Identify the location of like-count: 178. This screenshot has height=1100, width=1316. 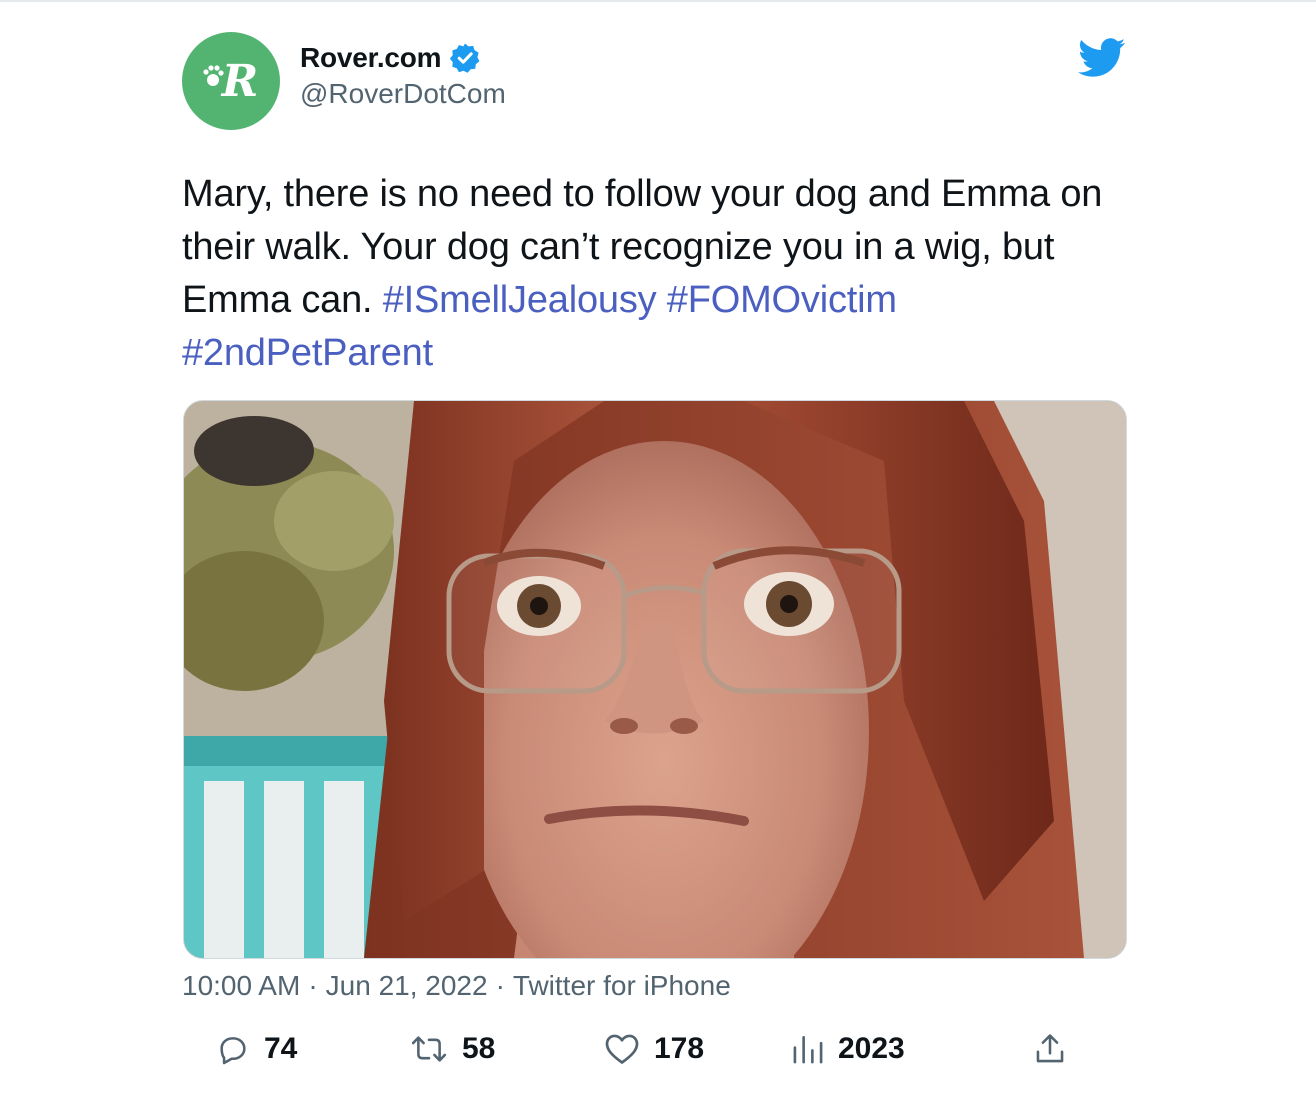
(679, 1048).